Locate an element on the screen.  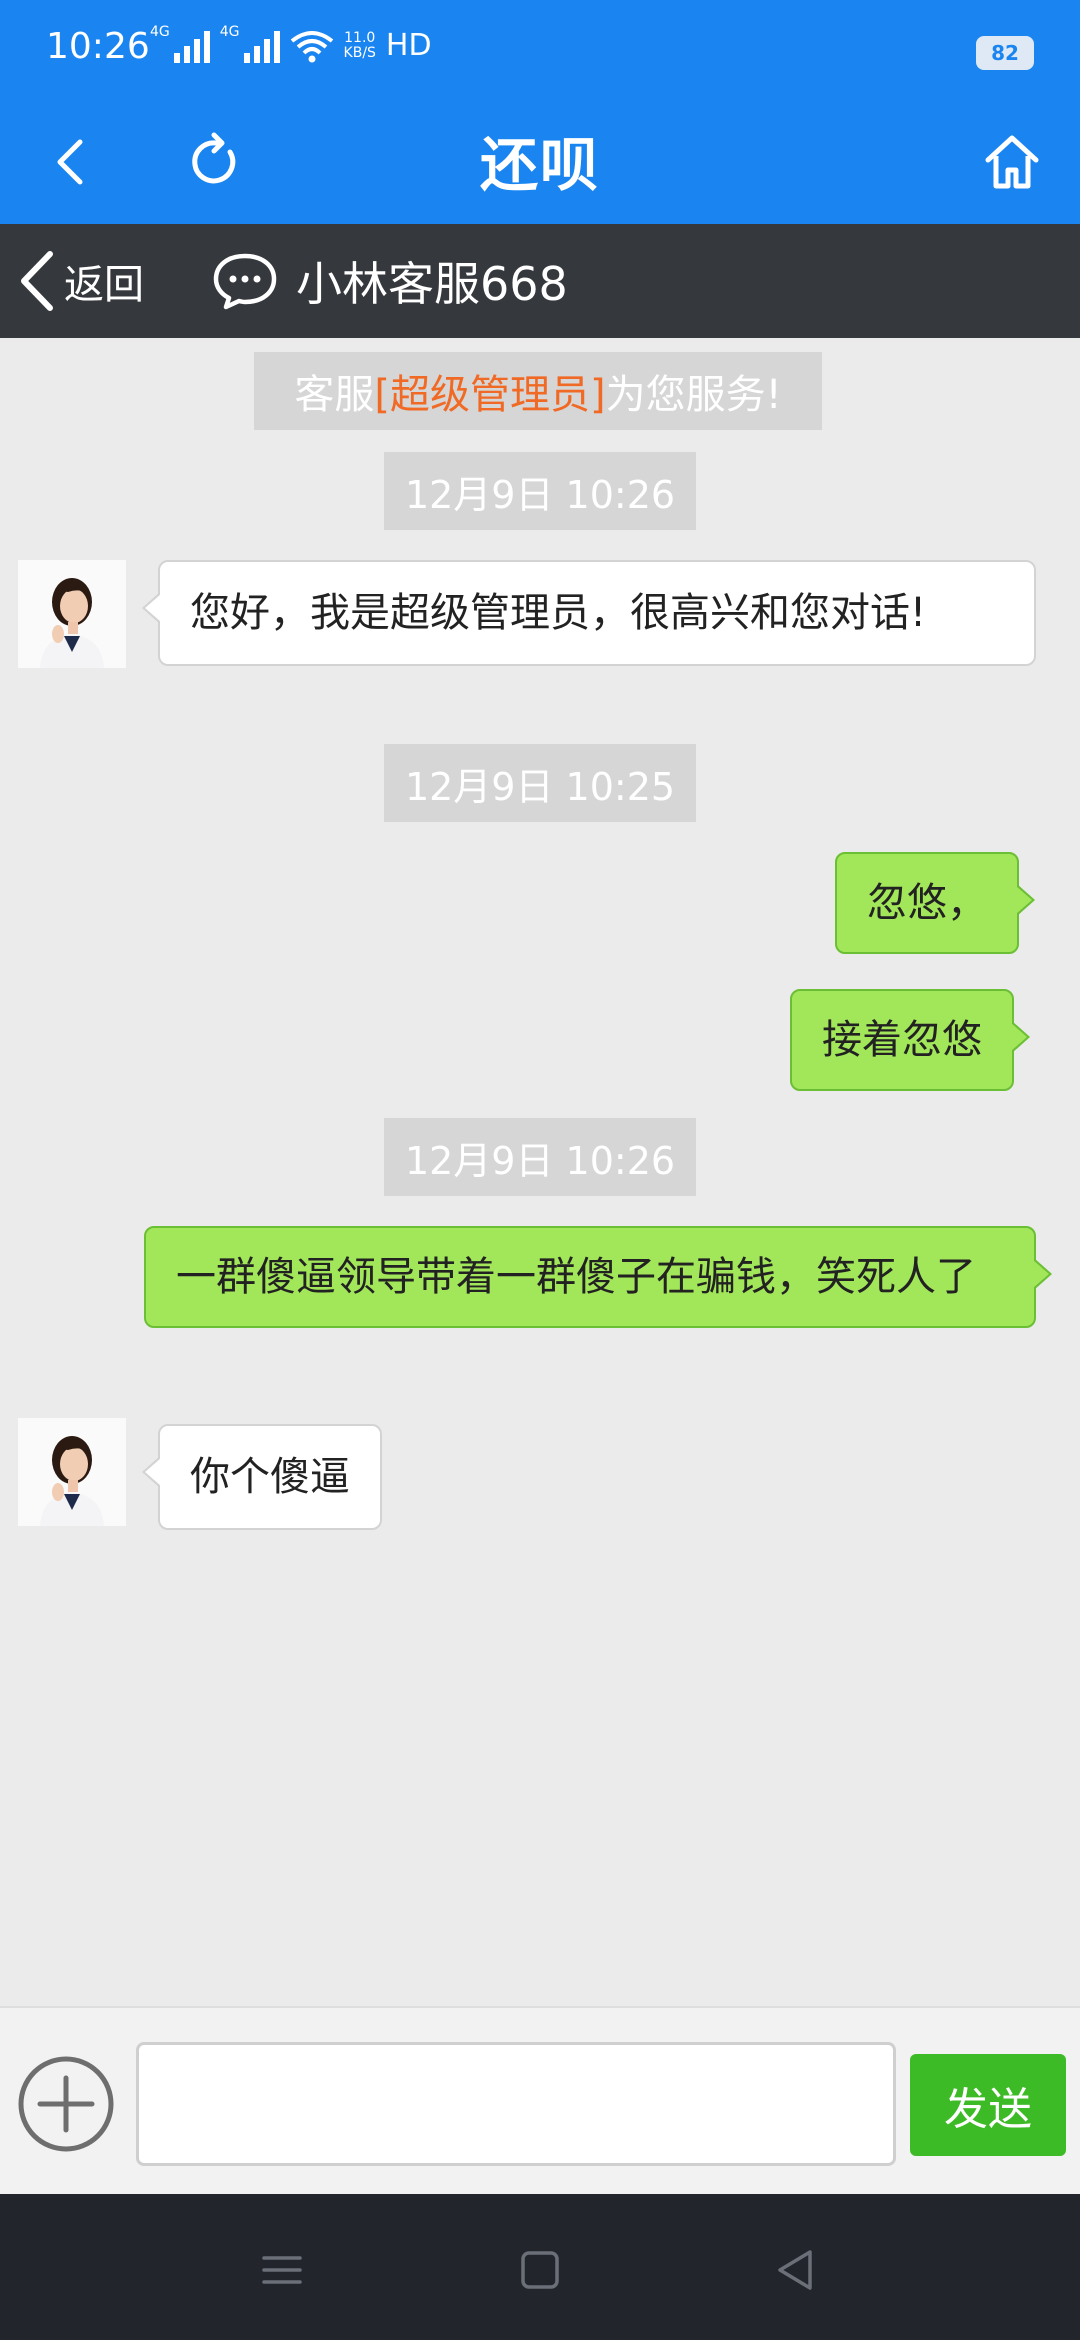
message-timestamp: 12月9日 10:25 is located at coordinates (540, 783).